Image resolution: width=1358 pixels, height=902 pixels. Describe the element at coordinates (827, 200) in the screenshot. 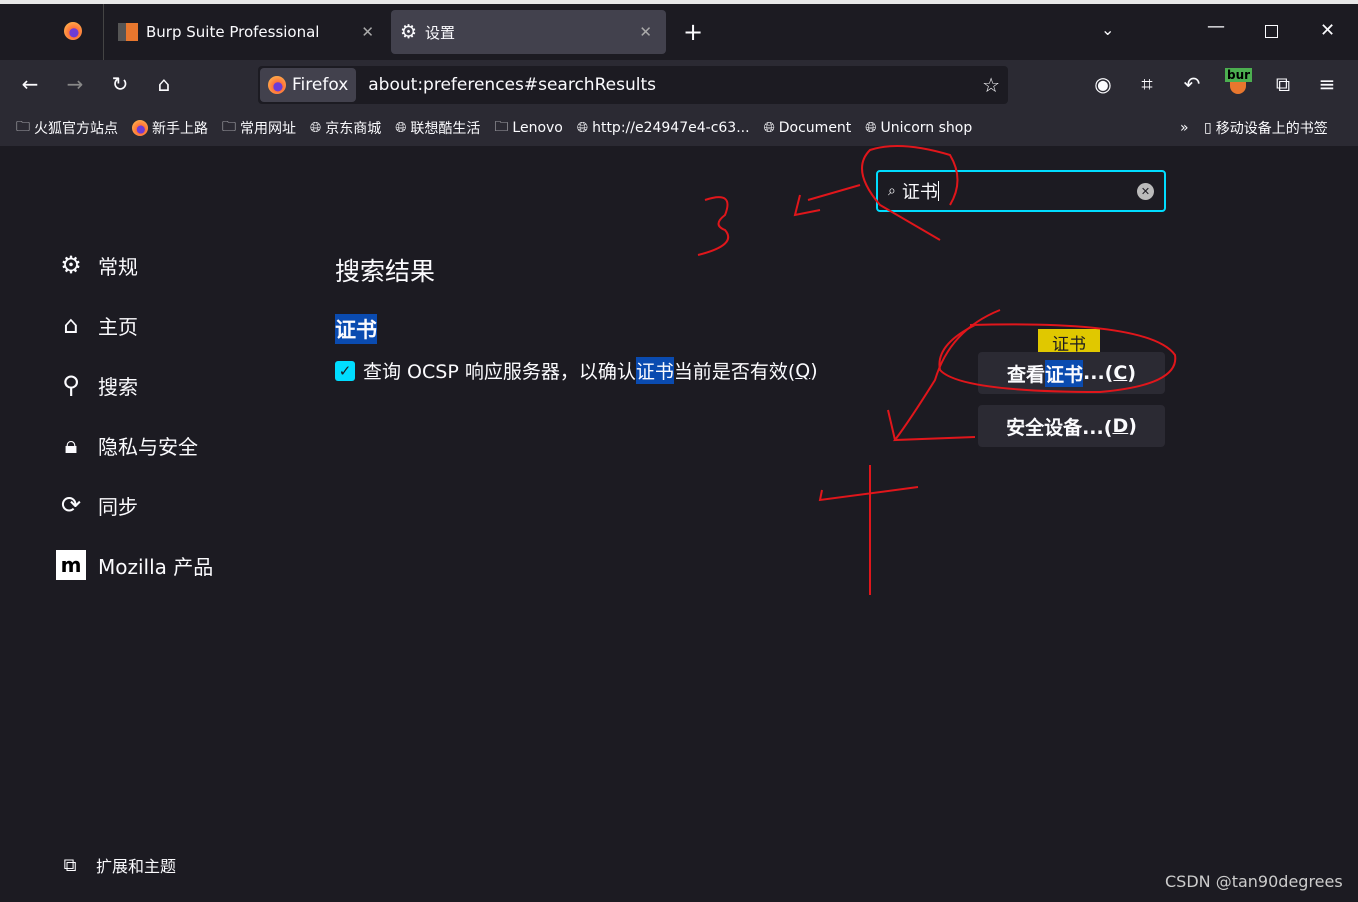

I see `annotation-number-4-arrow` at that location.